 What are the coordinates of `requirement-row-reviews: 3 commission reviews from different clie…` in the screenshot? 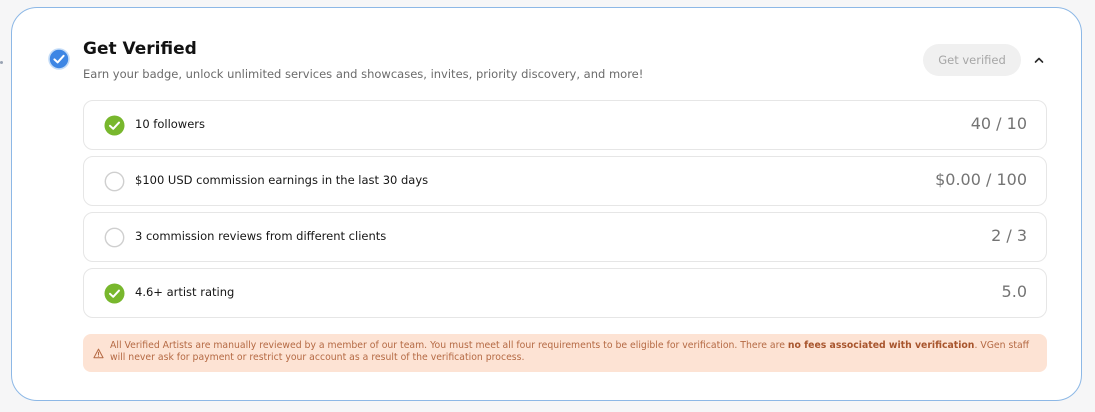 It's located at (565, 237).